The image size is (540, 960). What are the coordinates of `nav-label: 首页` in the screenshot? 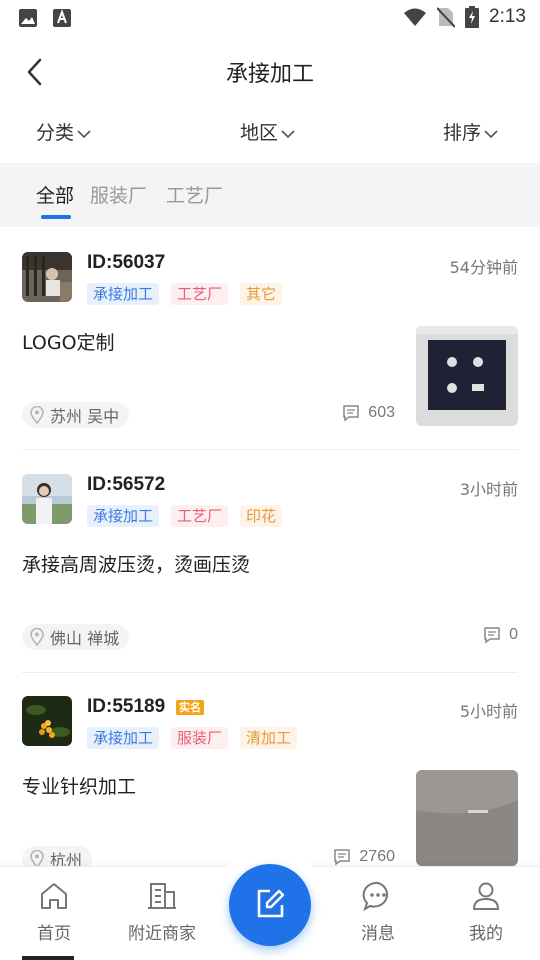 It's located at (54, 934).